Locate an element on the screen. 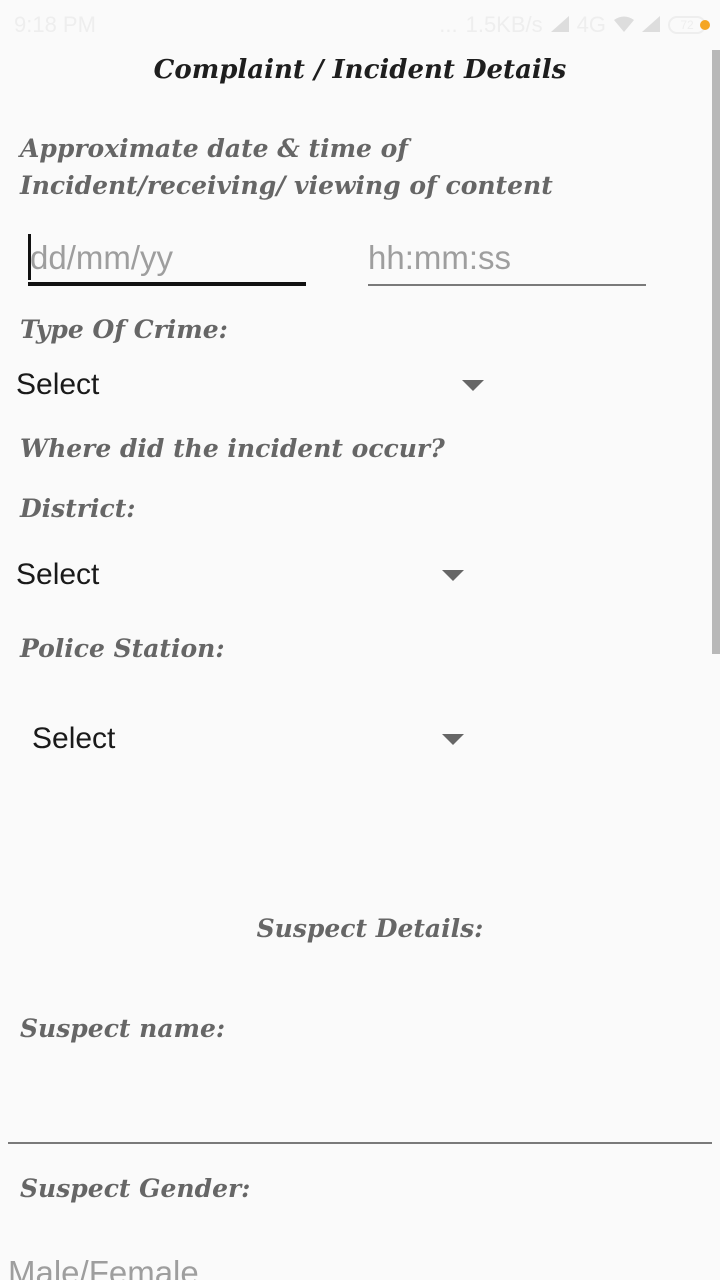 This screenshot has width=720, height=1280. charging-dot is located at coordinates (705, 25).